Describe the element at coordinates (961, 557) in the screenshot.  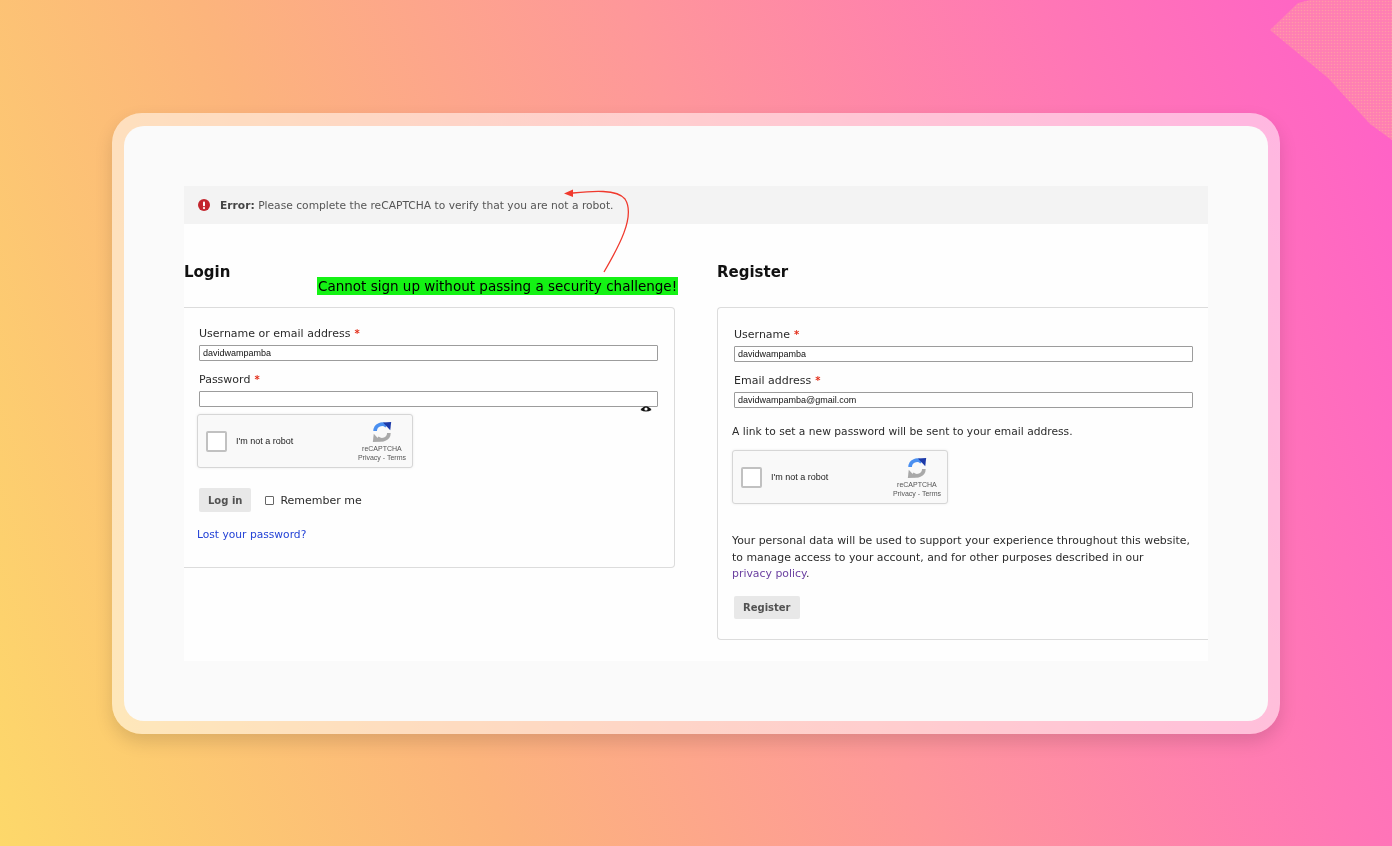
I see `privacy-notice: Your personal data will be used to support your experience throughout this website, to manage access to your account, and for other purposes described in our privacy policy.` at that location.